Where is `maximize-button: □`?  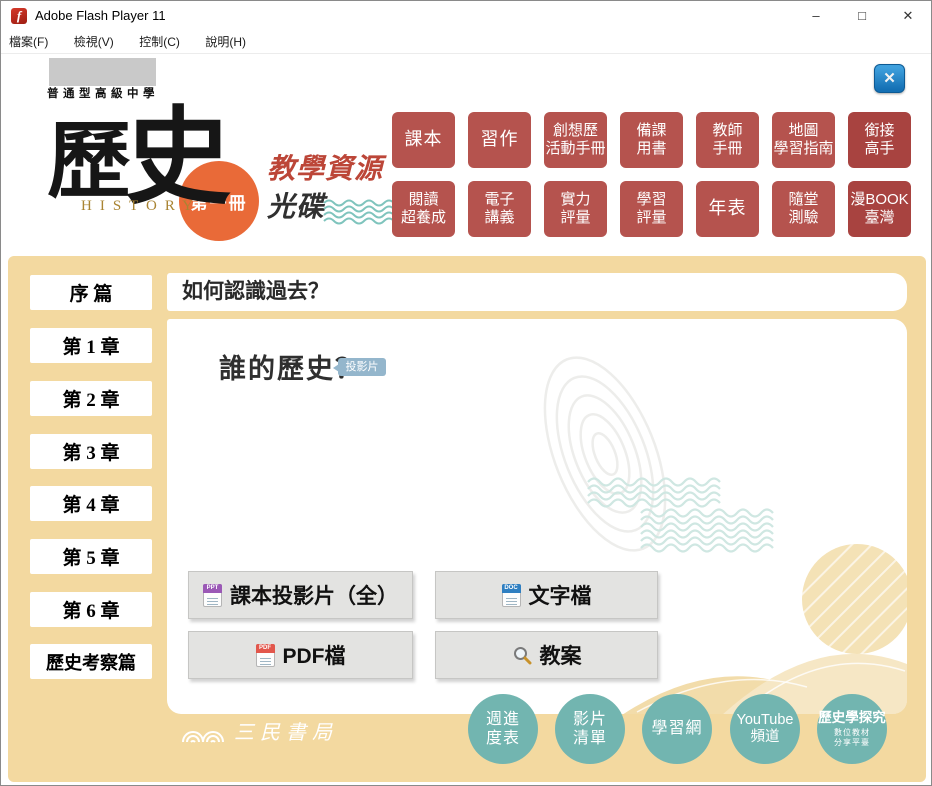 maximize-button: □ is located at coordinates (862, 16).